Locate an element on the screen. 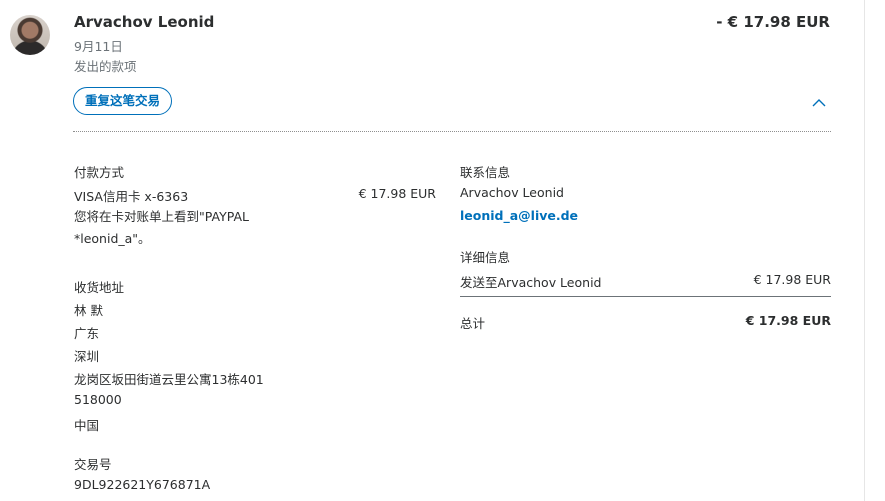 Image resolution: width=885 pixels, height=501 pixels. payment-method: VISA信用卡 x-6363 is located at coordinates (131, 196).